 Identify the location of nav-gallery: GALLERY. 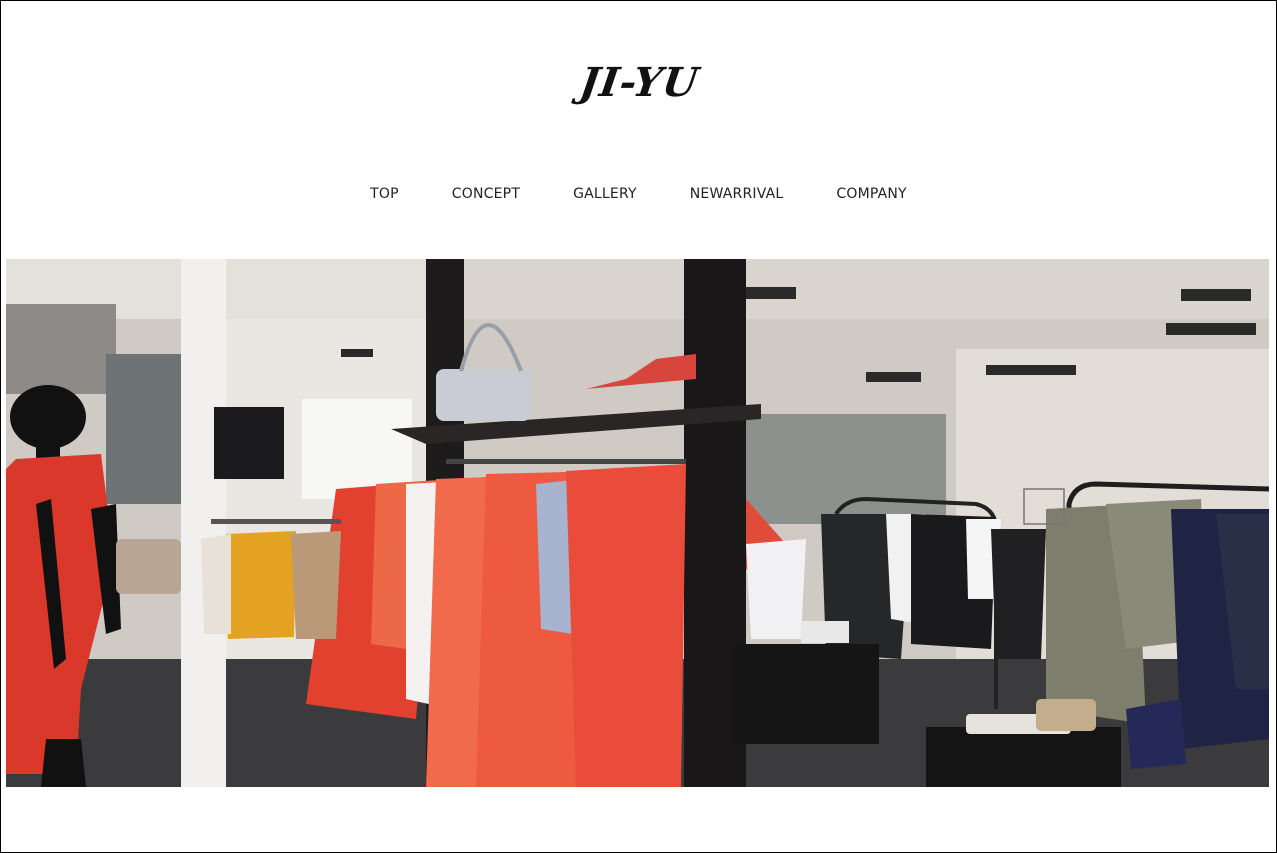
(605, 194).